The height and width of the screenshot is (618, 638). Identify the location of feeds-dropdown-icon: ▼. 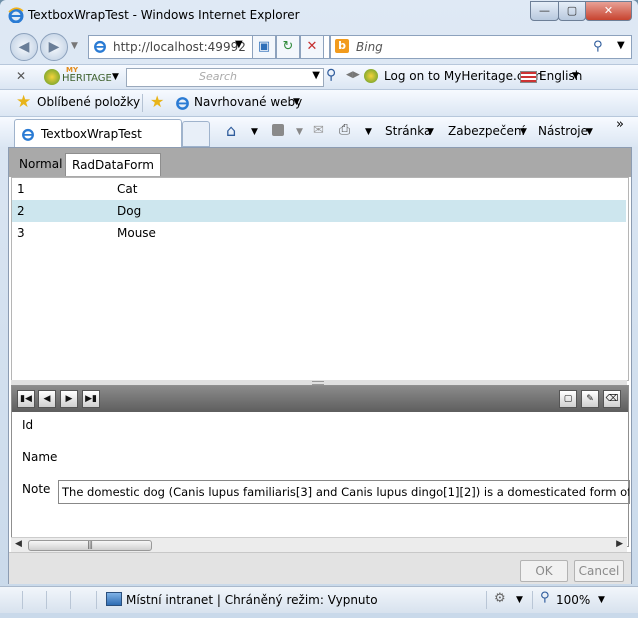
(299, 132).